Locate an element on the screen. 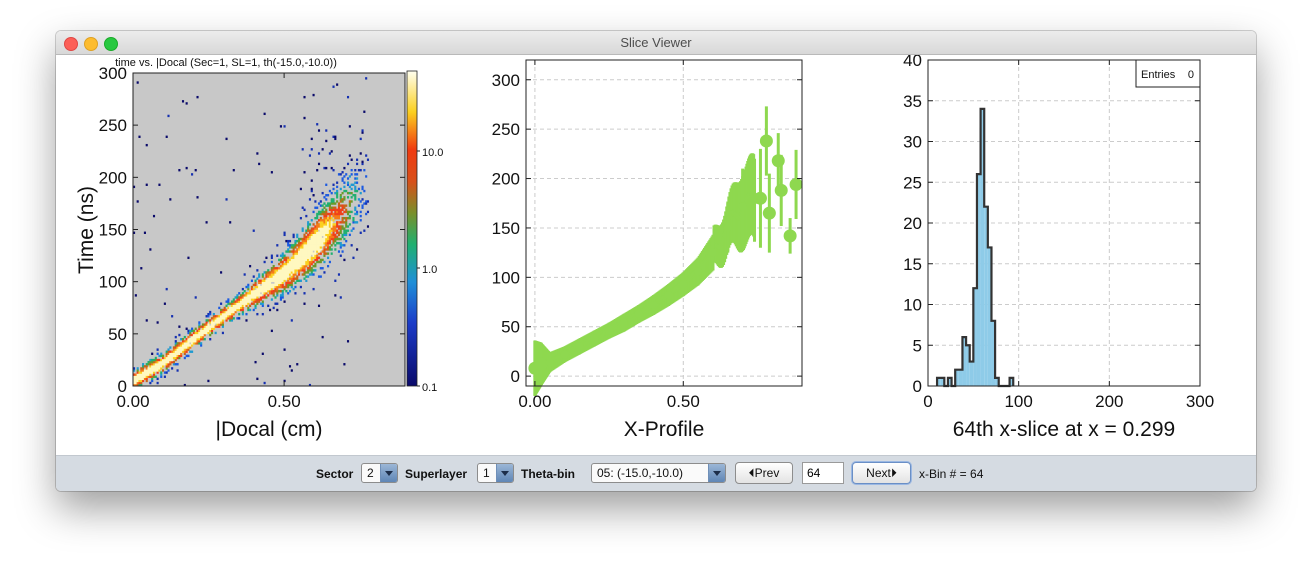  superlayer-select: 1 is located at coordinates (495, 473).